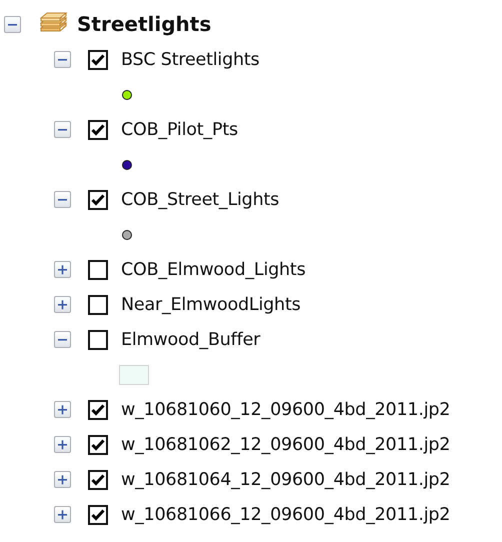 The height and width of the screenshot is (542, 502). Describe the element at coordinates (190, 60) in the screenshot. I see `layer-name: BSC Streetlights` at that location.